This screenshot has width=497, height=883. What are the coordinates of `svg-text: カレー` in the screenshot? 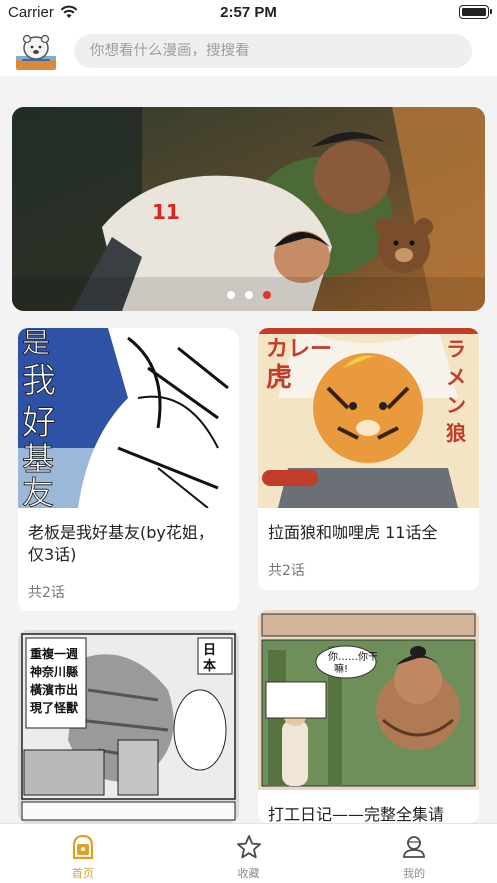 It's located at (299, 349).